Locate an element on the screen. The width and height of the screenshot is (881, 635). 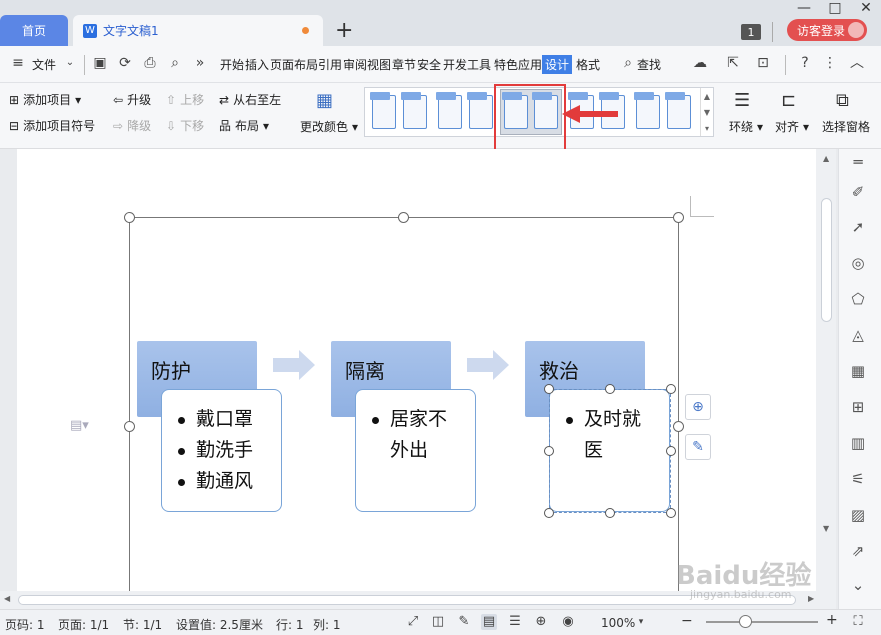
web-view-icon: ⊕ is located at coordinates (541, 622).